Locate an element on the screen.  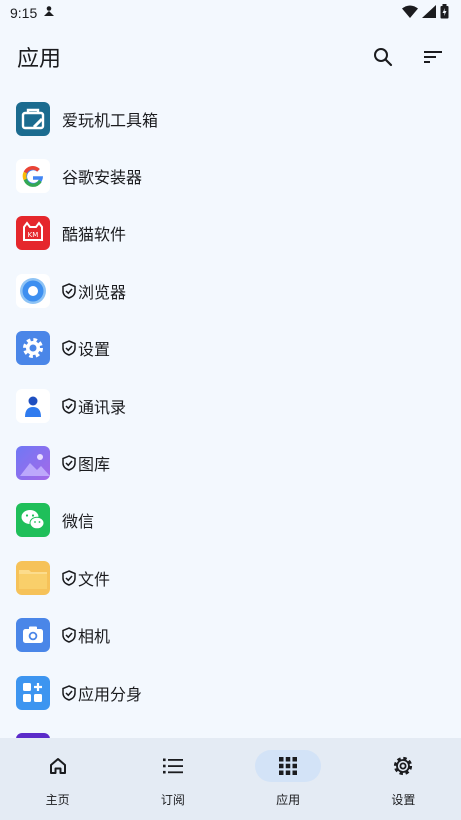
app-label: 图库 is located at coordinates (94, 465).